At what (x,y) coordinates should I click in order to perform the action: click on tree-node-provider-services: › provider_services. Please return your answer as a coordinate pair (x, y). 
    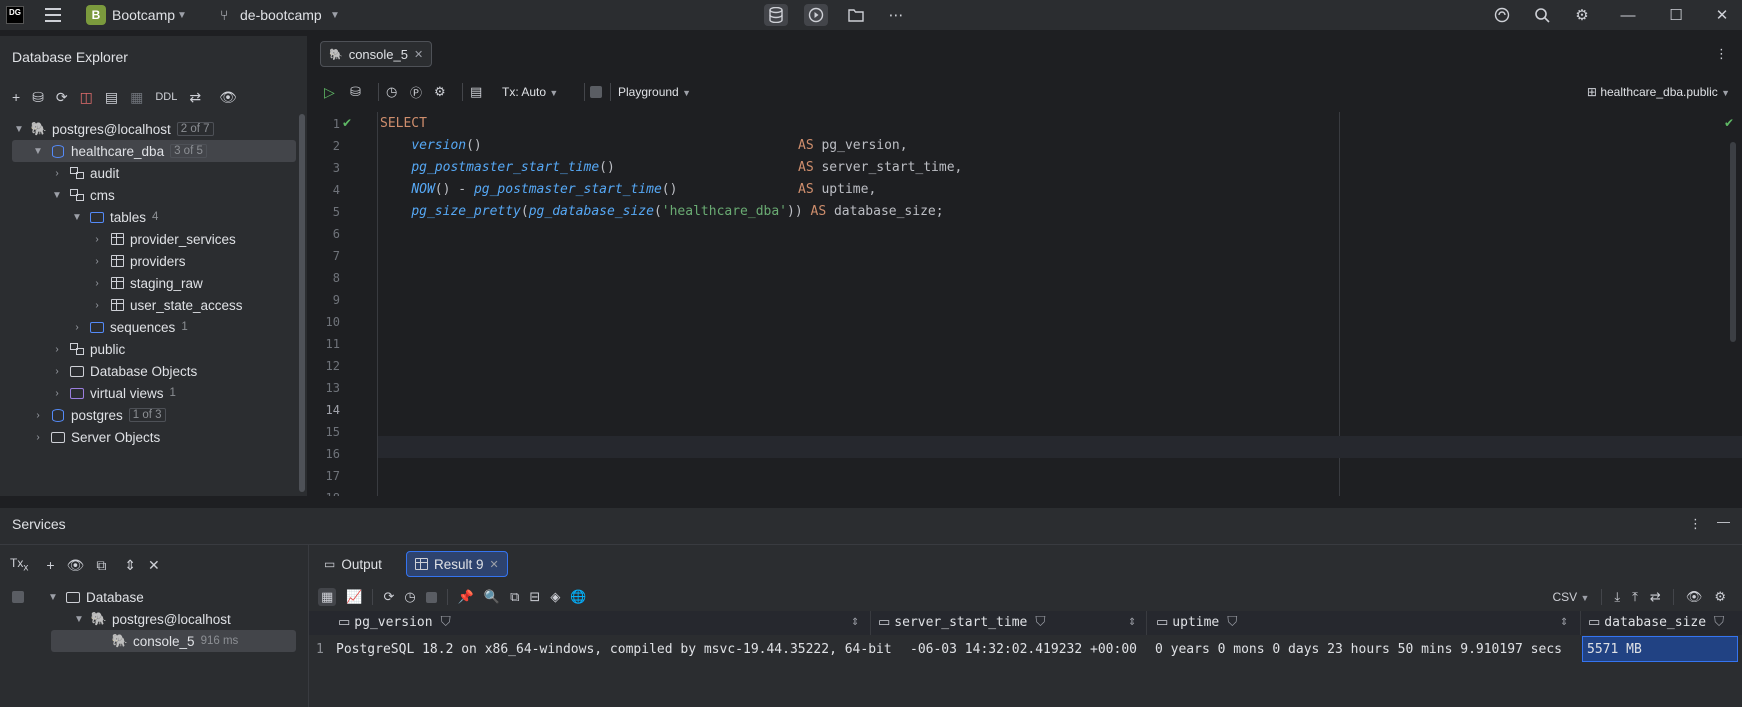
    Looking at the image, I should click on (162, 239).